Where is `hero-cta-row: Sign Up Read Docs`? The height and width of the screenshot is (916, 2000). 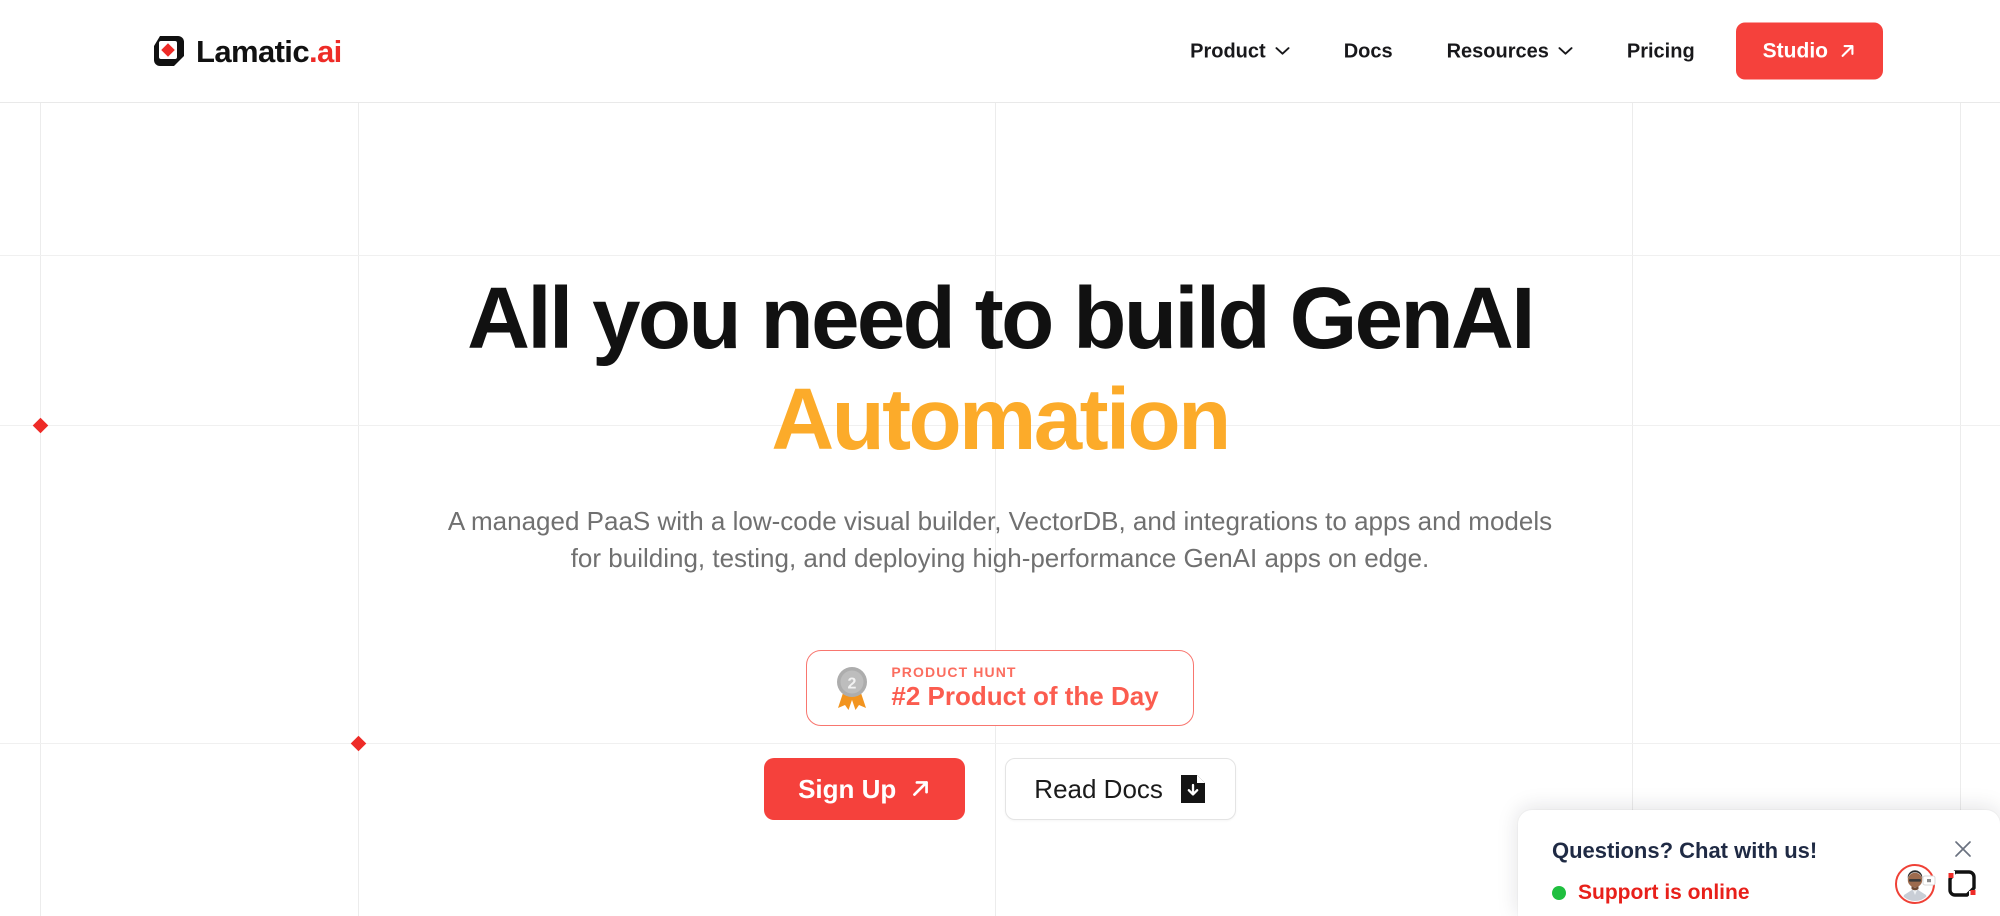
hero-cta-row: Sign Up Read Docs is located at coordinates (1000, 788).